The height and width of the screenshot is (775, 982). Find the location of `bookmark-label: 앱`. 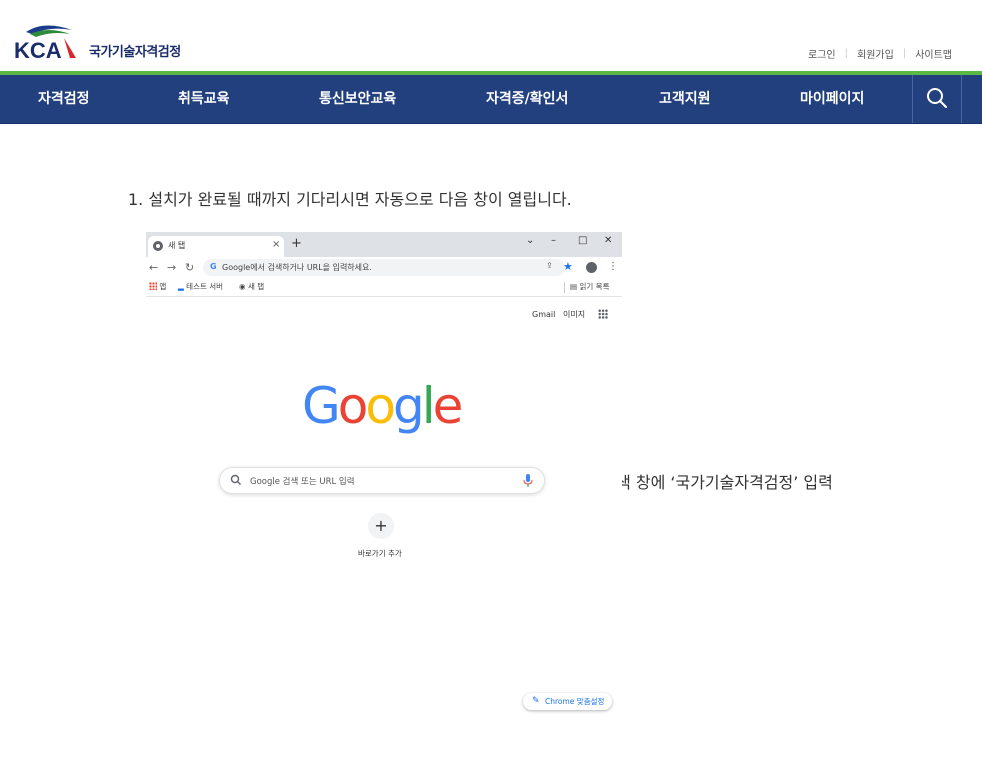

bookmark-label: 앱 is located at coordinates (163, 286).